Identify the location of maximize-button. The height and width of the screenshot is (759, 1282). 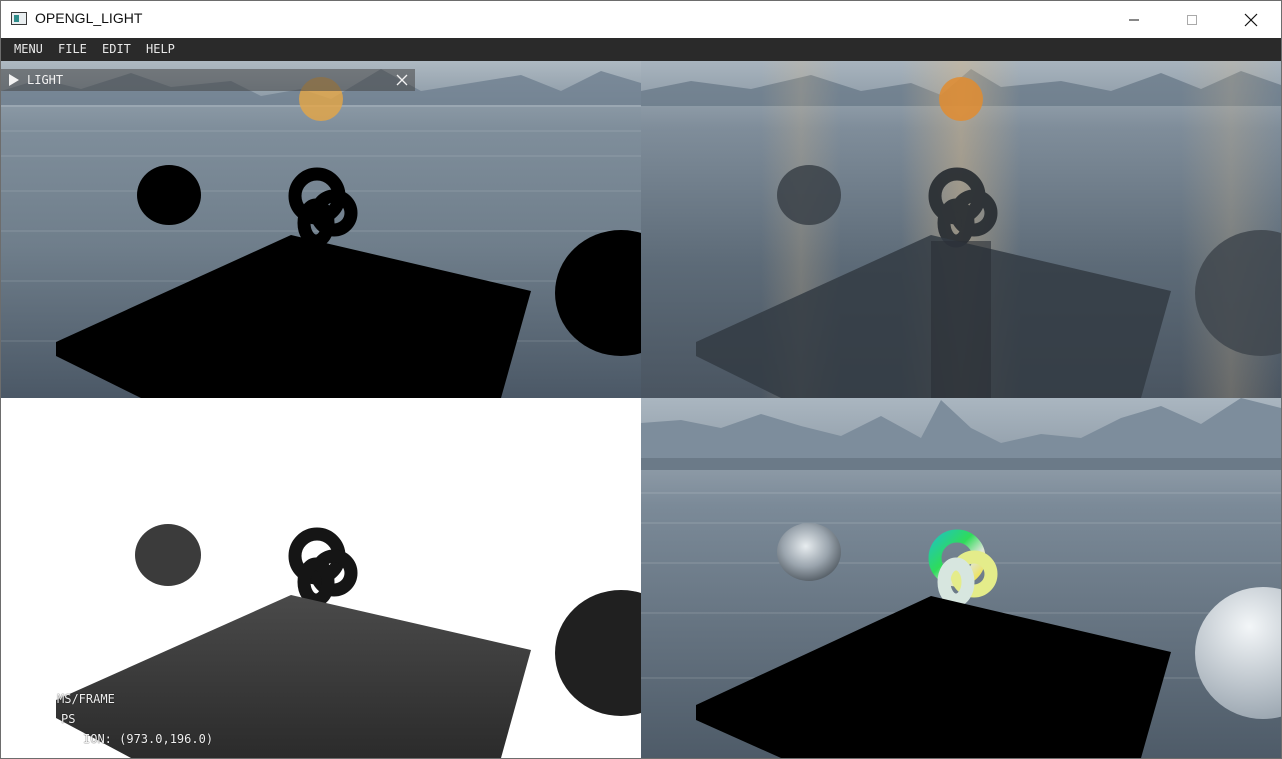
(1192, 19).